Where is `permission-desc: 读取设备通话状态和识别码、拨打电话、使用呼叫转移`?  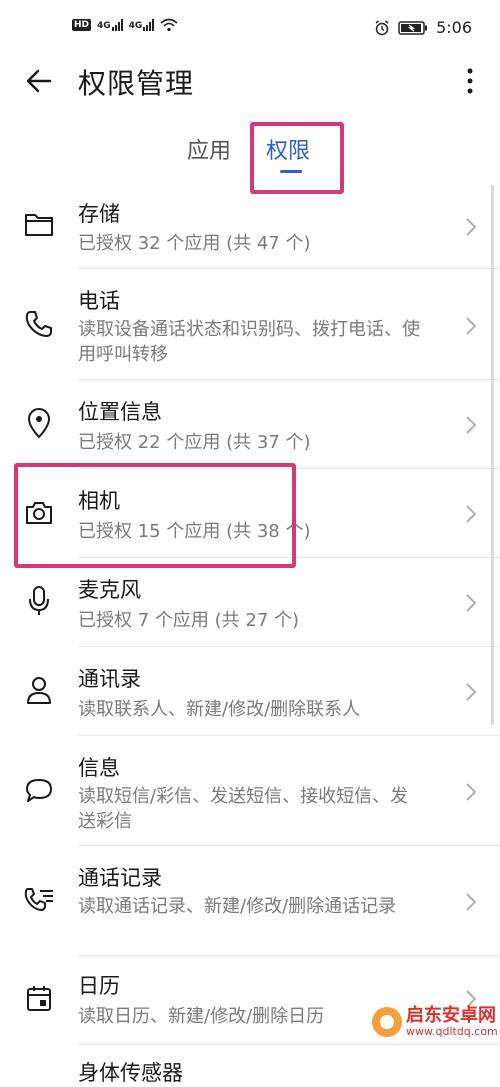
permission-desc: 读取设备通话状态和识别码、拨打电话、使用呼叫转移 is located at coordinates (249, 342).